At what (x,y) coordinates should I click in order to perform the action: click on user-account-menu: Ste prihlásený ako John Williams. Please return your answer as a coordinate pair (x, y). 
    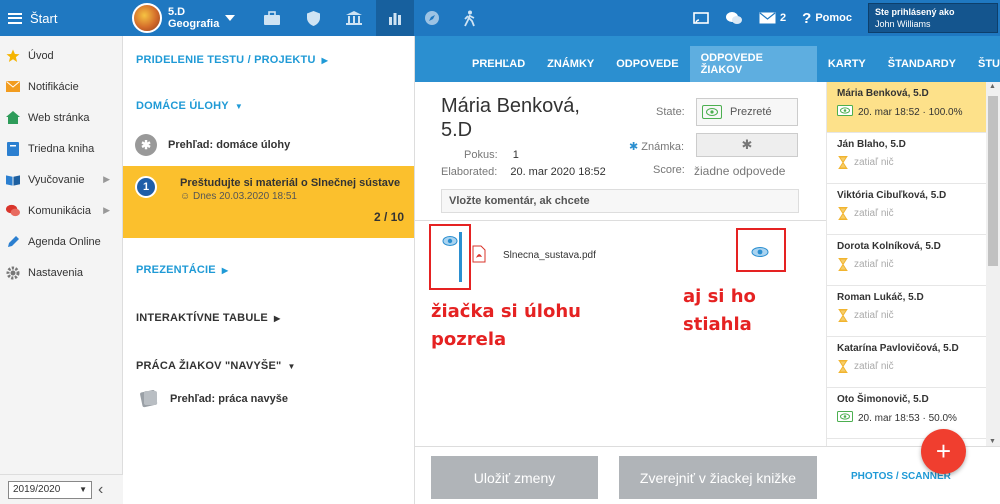
    Looking at the image, I should click on (933, 18).